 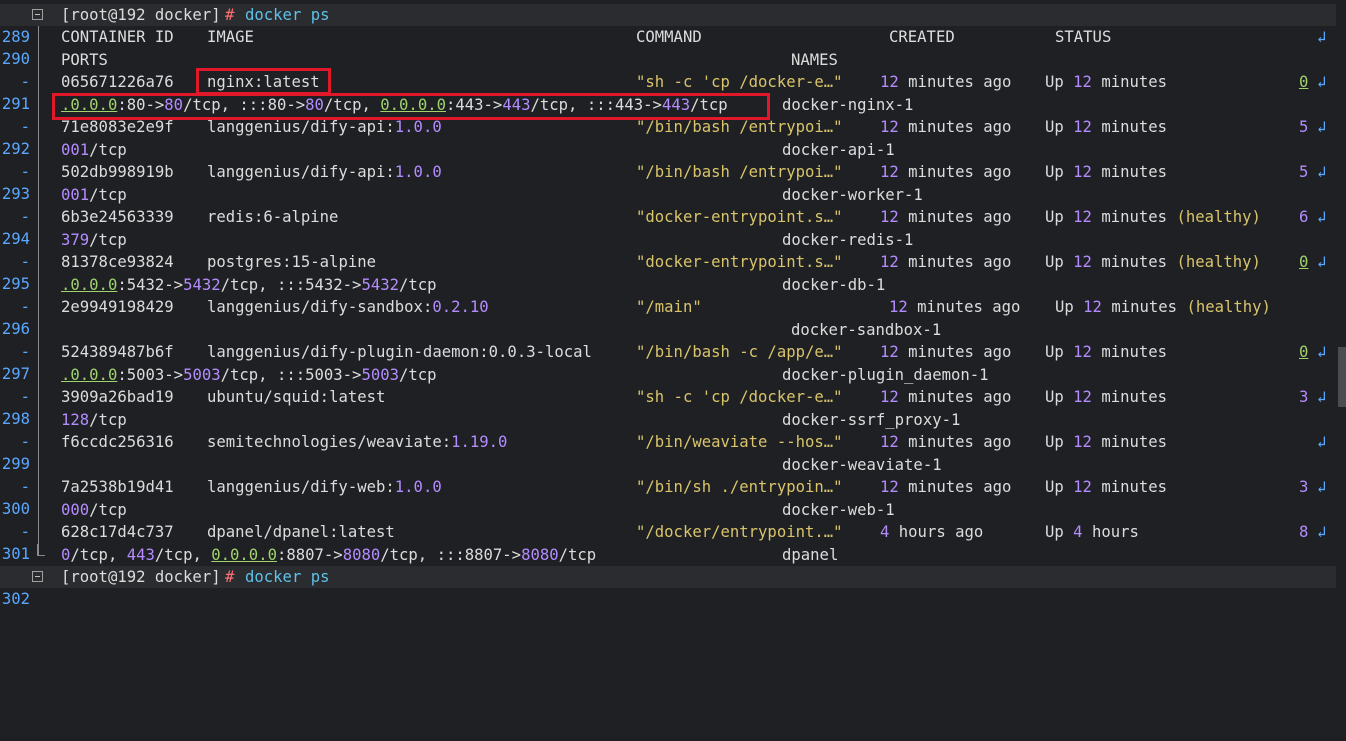 I want to click on header-container-id: CONTAINER ID, so click(x=117, y=37).